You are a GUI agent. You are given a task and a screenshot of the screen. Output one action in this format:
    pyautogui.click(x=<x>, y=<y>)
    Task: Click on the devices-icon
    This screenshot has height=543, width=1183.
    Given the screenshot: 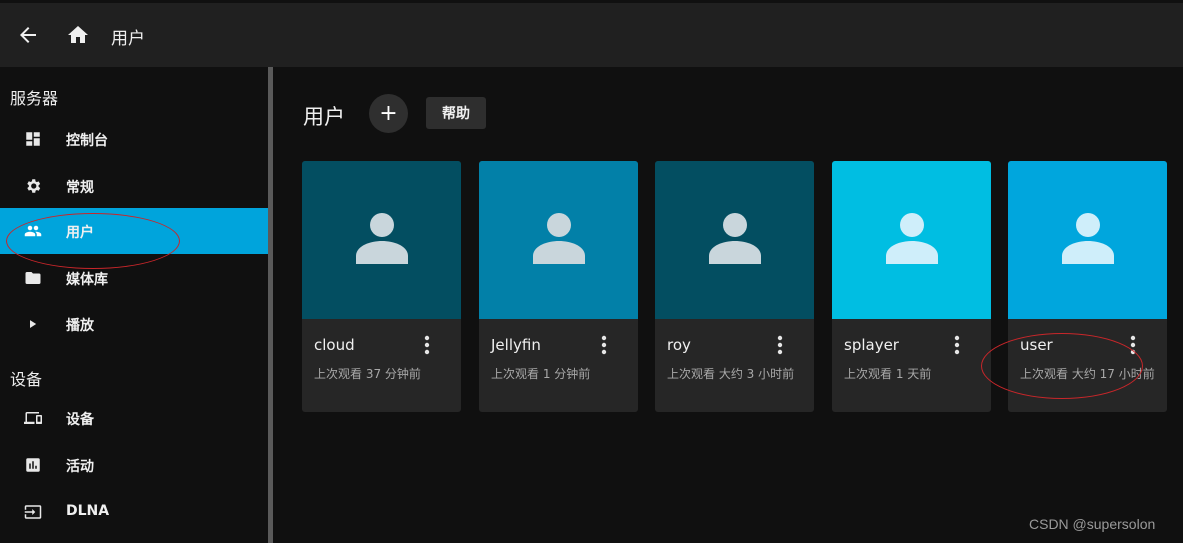 What is the action you would take?
    pyautogui.click(x=33, y=418)
    